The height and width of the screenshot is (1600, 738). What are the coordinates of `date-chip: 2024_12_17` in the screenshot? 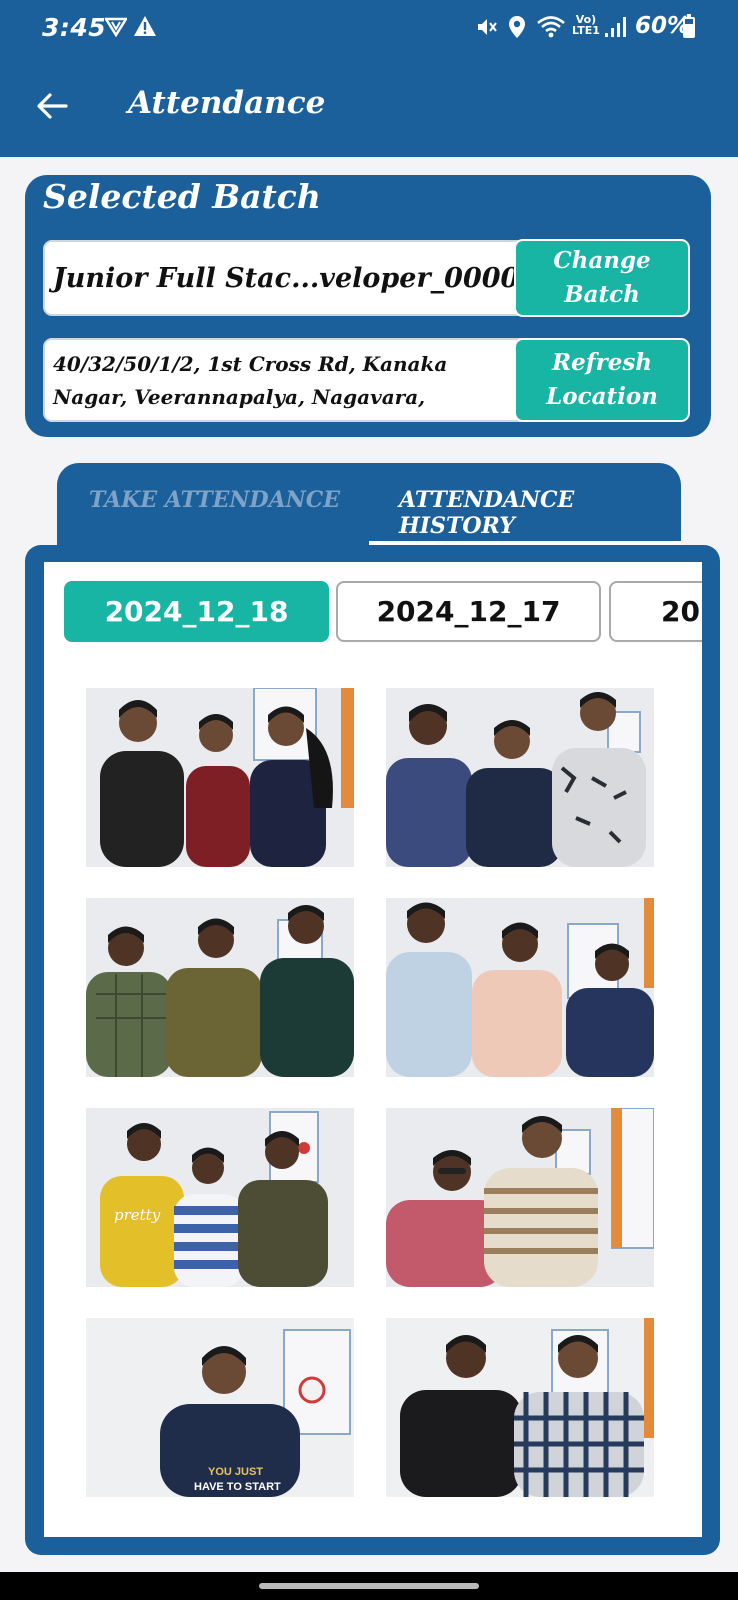 It's located at (468, 611).